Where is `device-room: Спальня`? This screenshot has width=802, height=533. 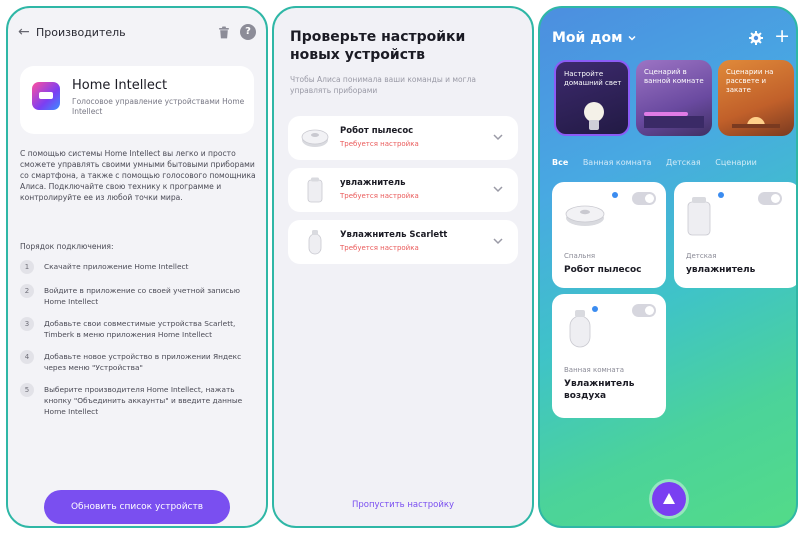 device-room: Спальня is located at coordinates (580, 256).